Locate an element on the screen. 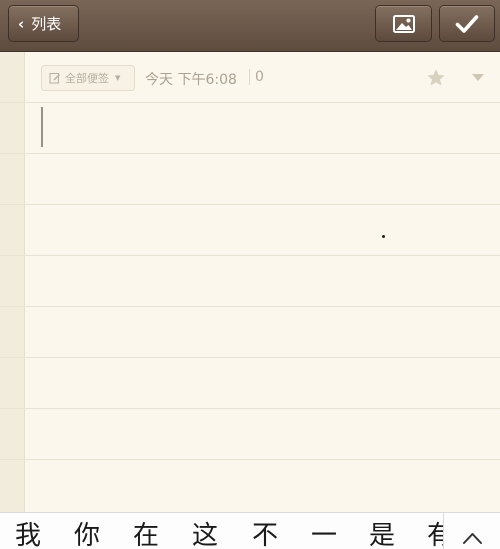  ruled-line is located at coordinates (250, 102).